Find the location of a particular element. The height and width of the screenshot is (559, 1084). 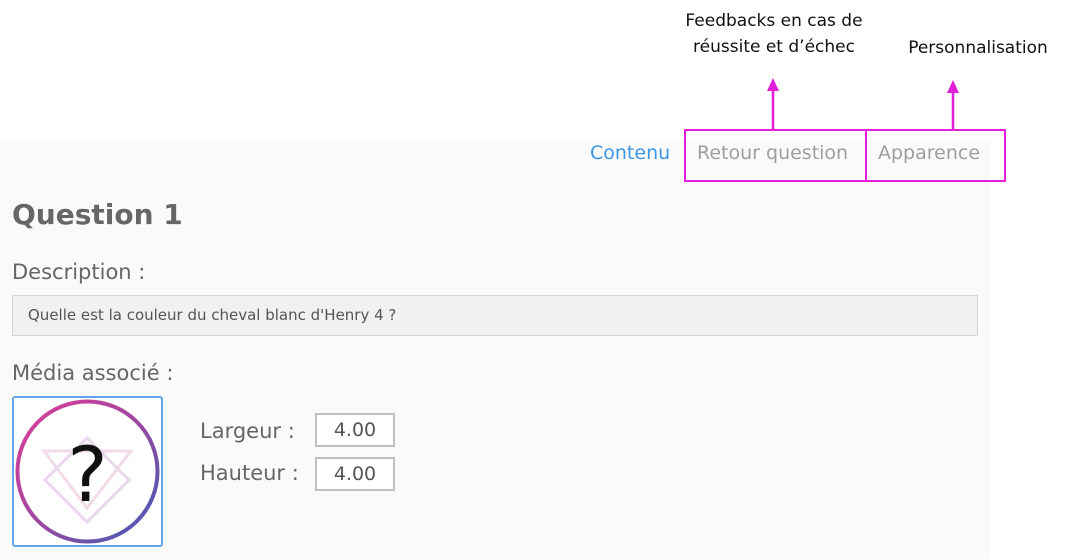

height-input: 4.00 is located at coordinates (355, 474).